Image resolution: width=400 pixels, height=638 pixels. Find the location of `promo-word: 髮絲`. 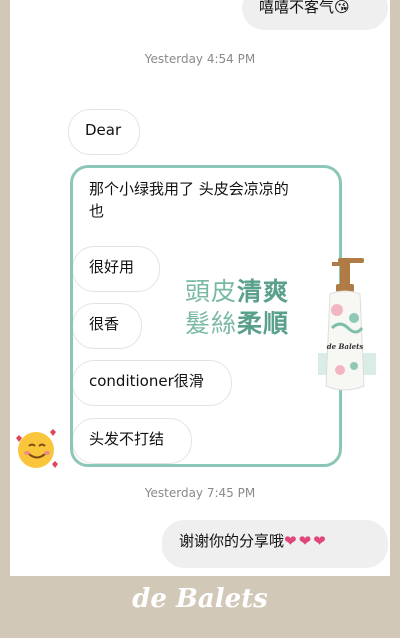

promo-word: 髮絲 is located at coordinates (211, 323).